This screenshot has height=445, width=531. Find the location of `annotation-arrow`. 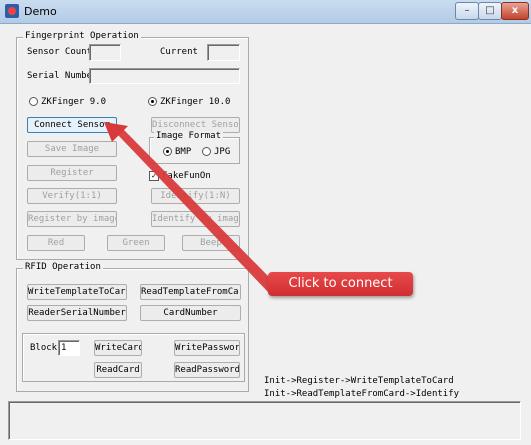

annotation-arrow is located at coordinates (186, 207).